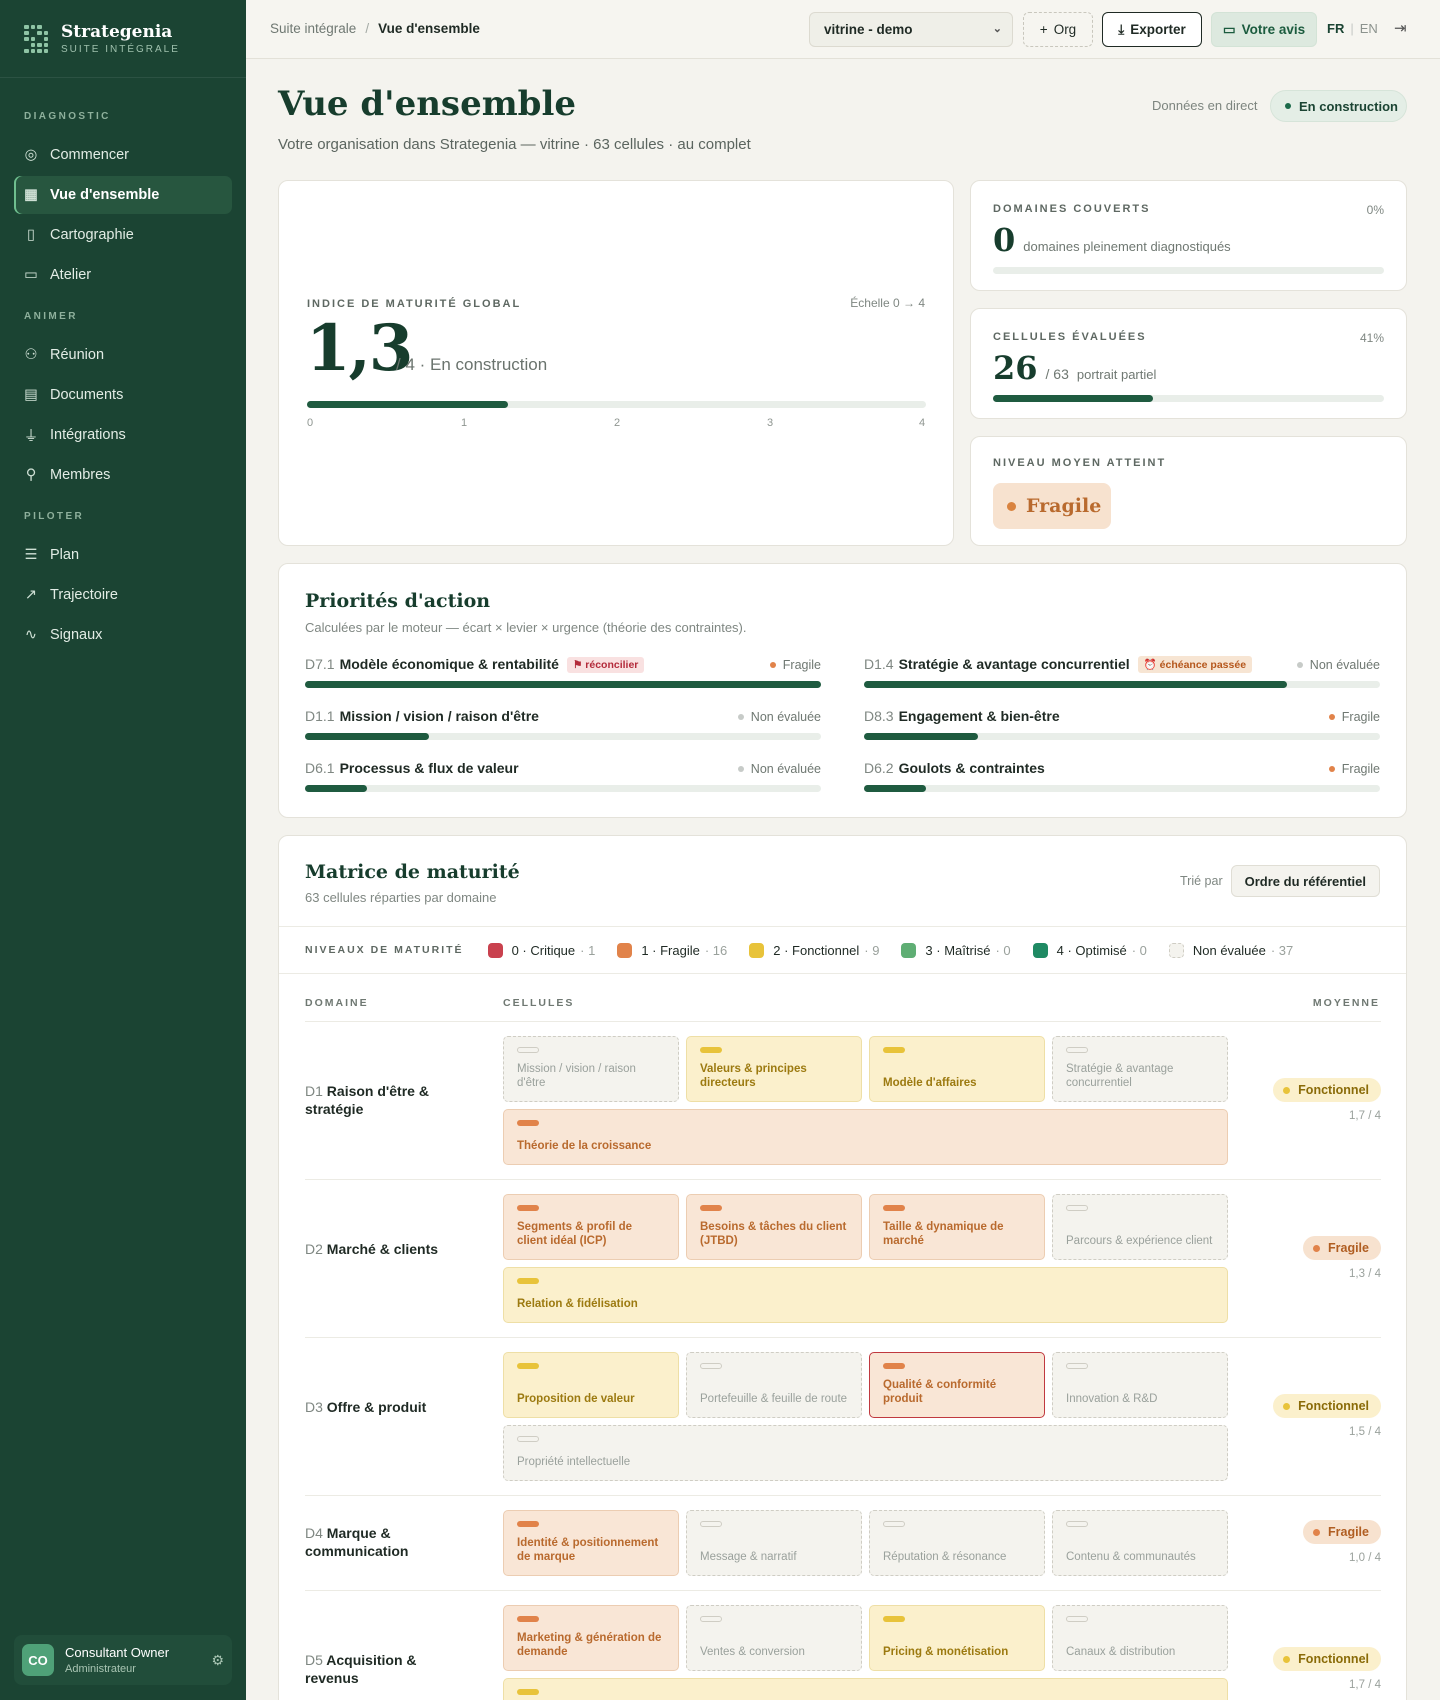  I want to click on add-org-button: + Org, so click(1058, 29).